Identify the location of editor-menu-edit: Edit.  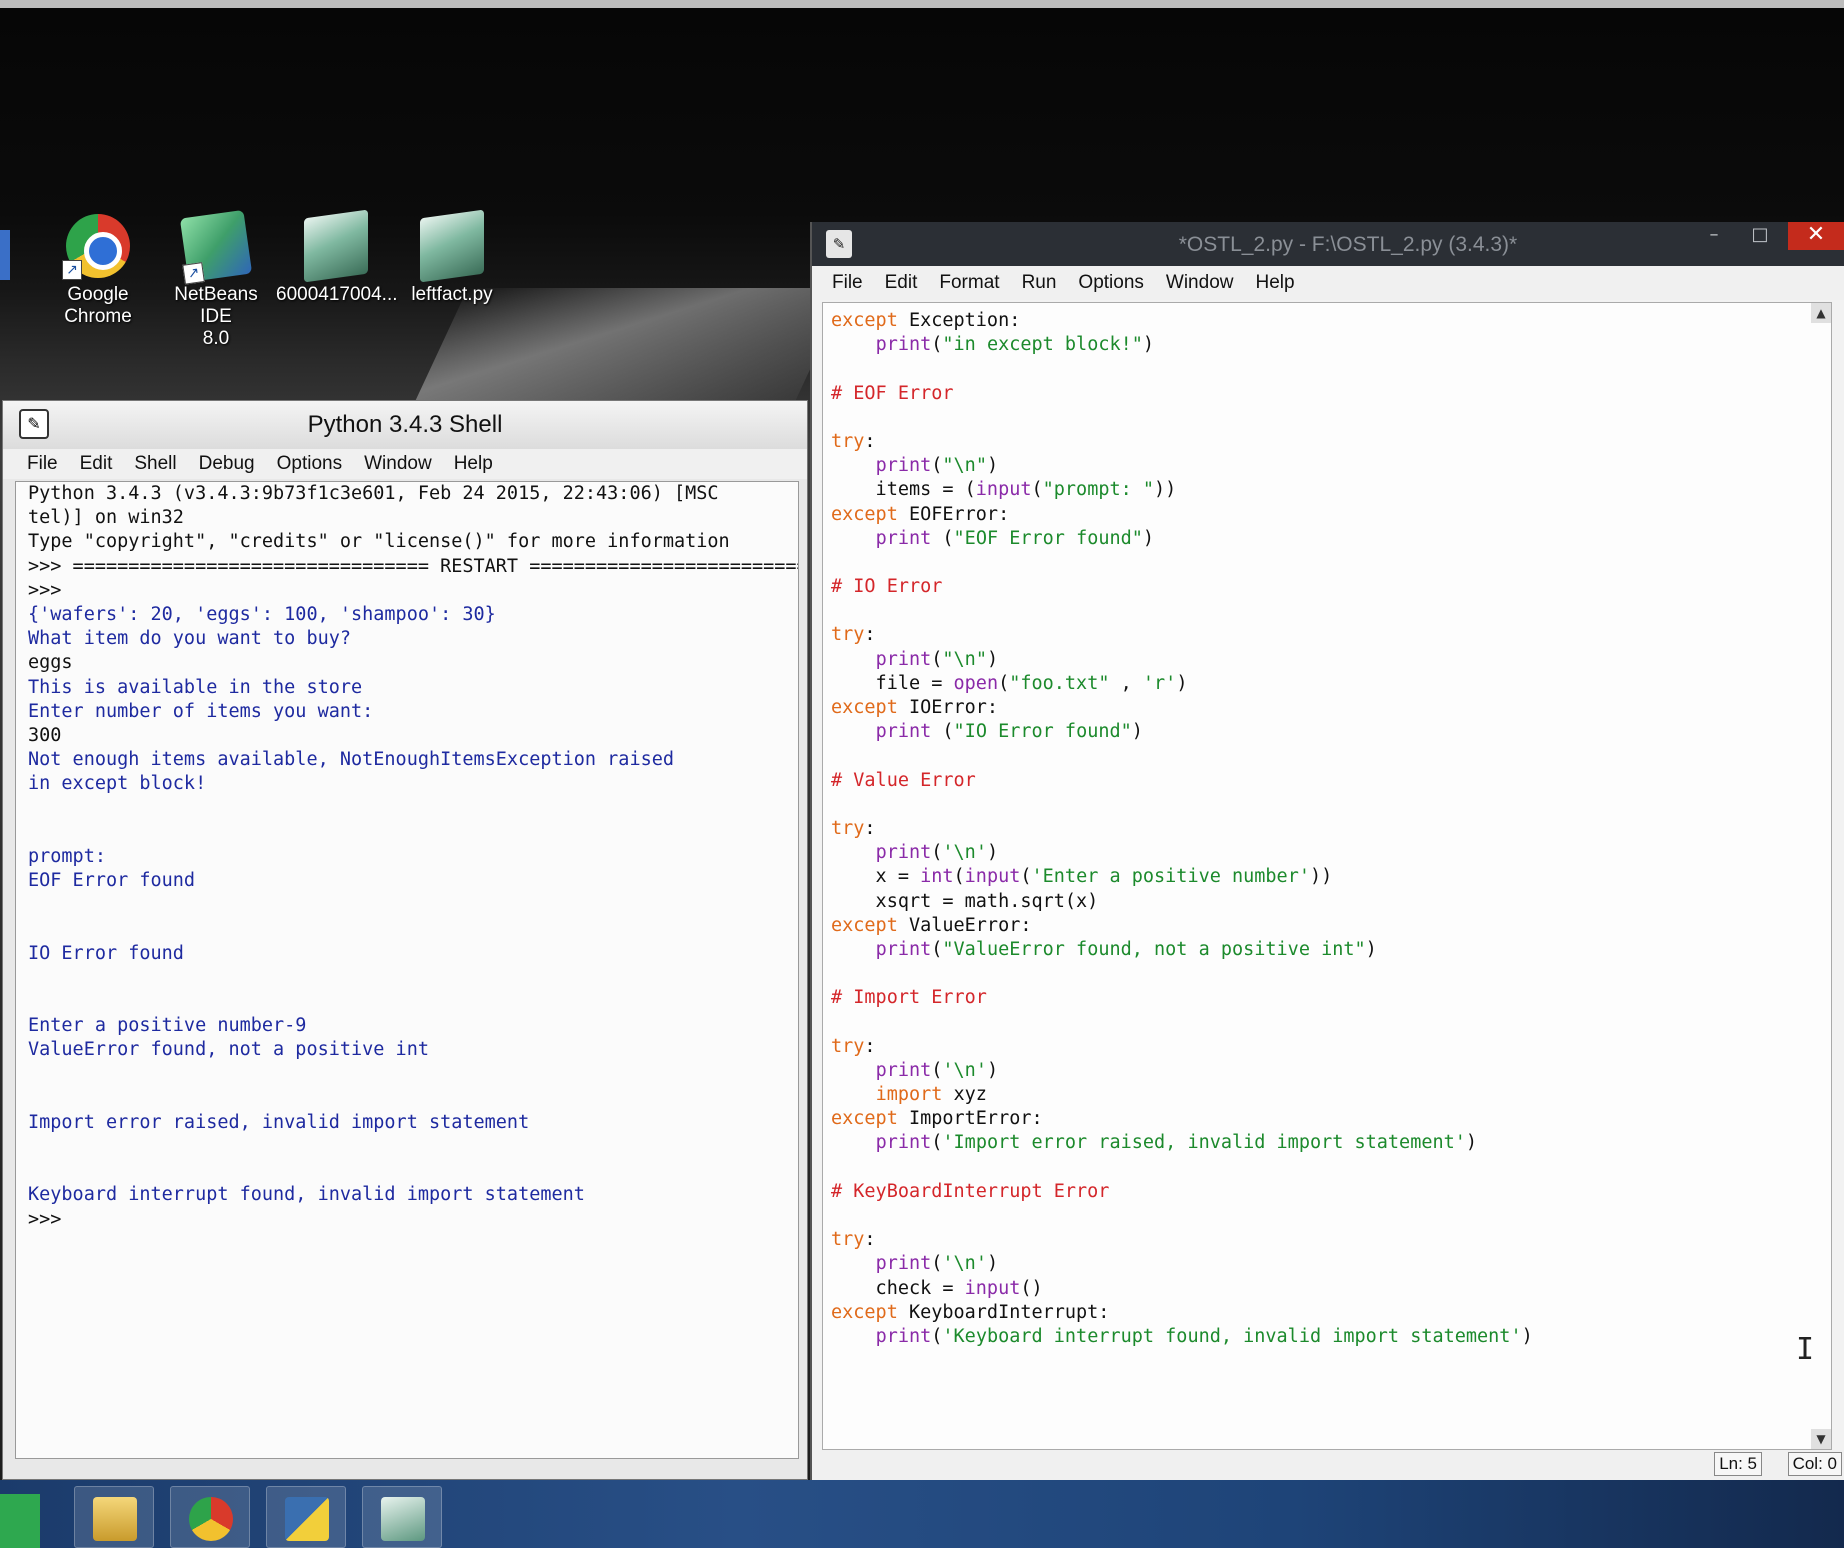
(901, 283).